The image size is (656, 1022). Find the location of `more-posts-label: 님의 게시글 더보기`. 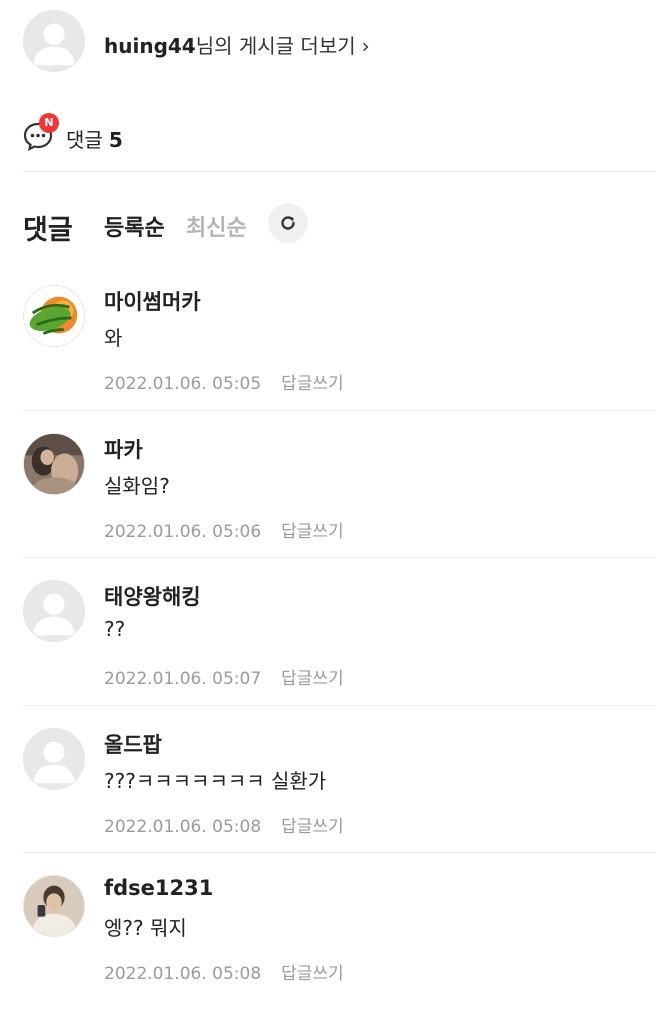

more-posts-label: 님의 게시글 더보기 is located at coordinates (275, 46).